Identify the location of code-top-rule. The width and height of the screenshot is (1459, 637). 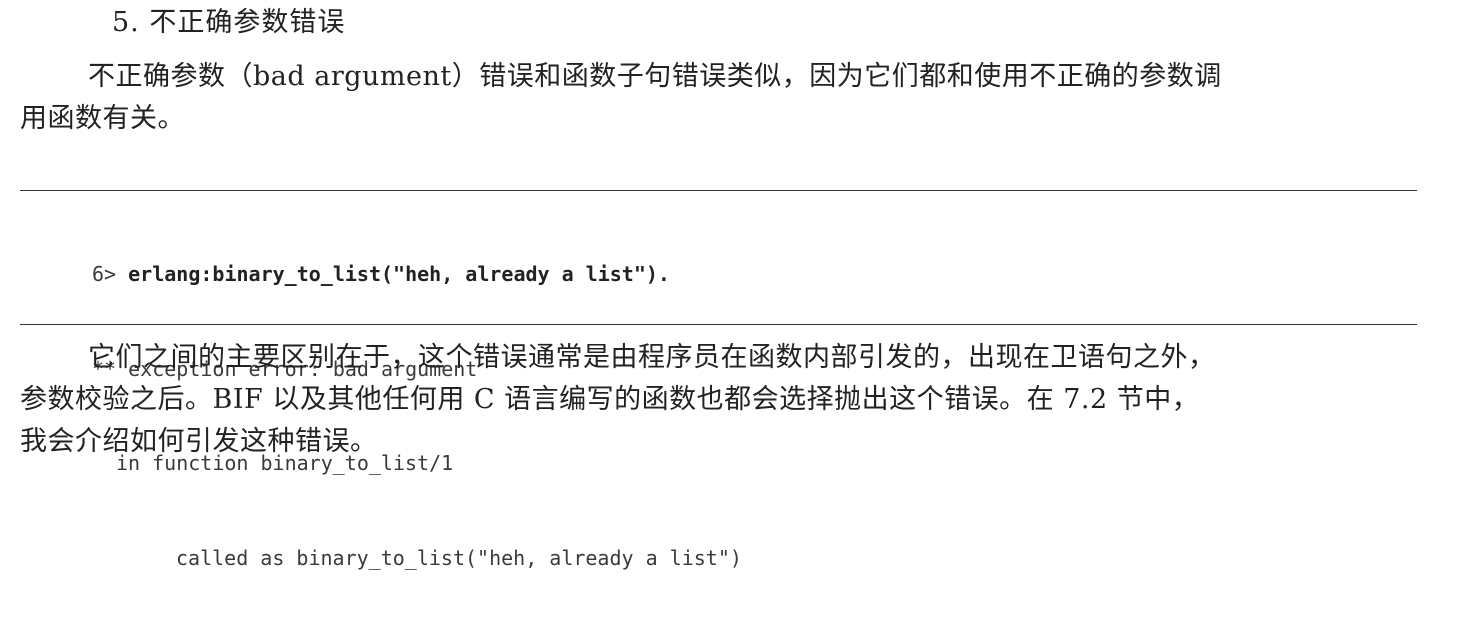
(718, 190).